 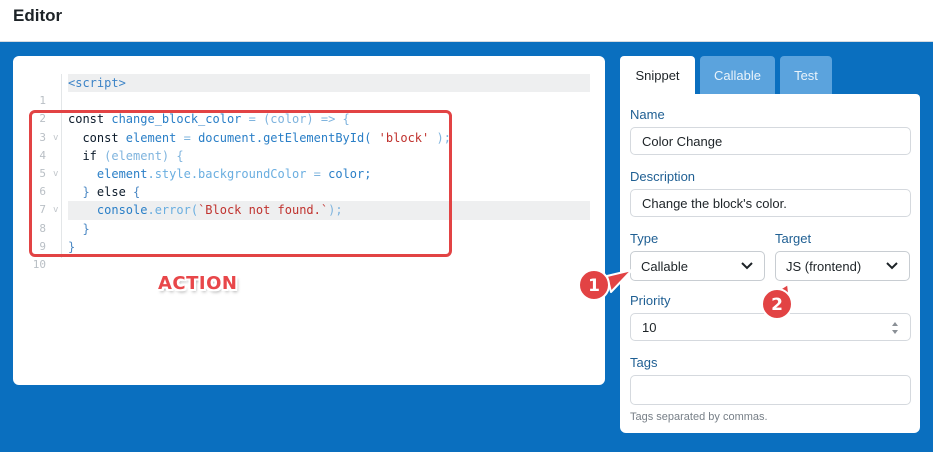 I want to click on annotation-badge-1: 1, so click(x=605, y=285).